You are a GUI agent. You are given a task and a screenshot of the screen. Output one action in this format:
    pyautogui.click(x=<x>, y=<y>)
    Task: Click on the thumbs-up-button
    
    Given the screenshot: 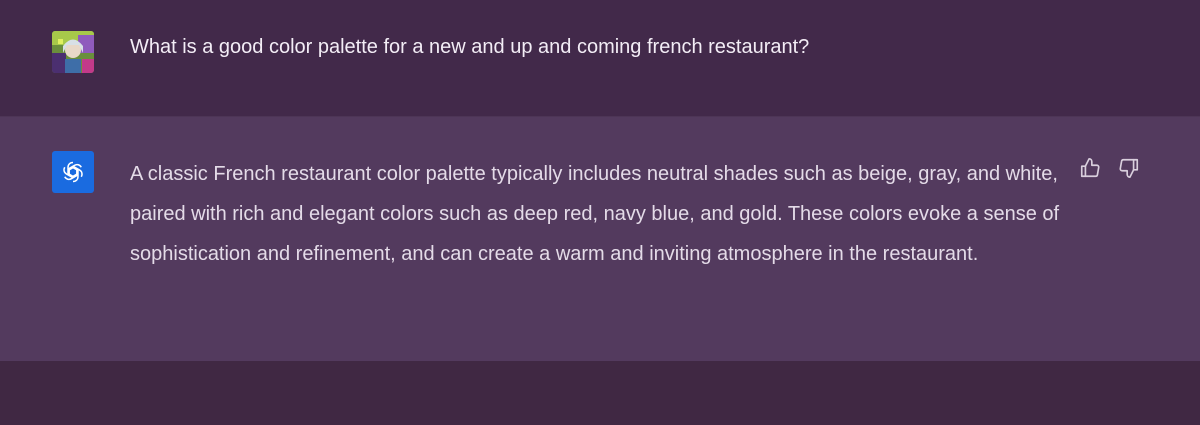 What is the action you would take?
    pyautogui.click(x=1090, y=168)
    